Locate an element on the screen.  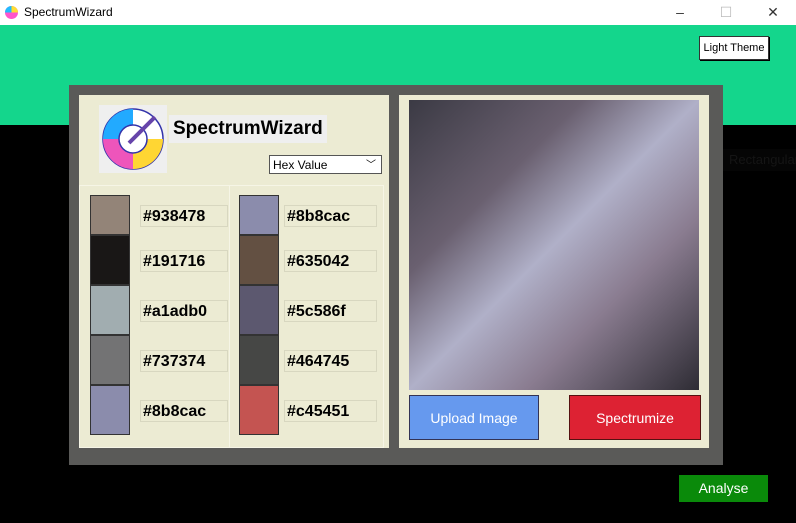
analyse-button: Analyse is located at coordinates (723, 488).